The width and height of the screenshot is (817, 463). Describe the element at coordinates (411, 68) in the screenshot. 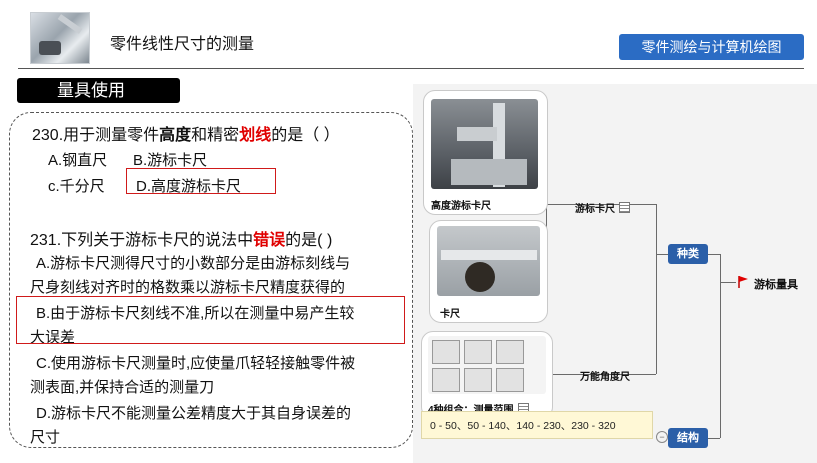

I see `header-divider` at that location.